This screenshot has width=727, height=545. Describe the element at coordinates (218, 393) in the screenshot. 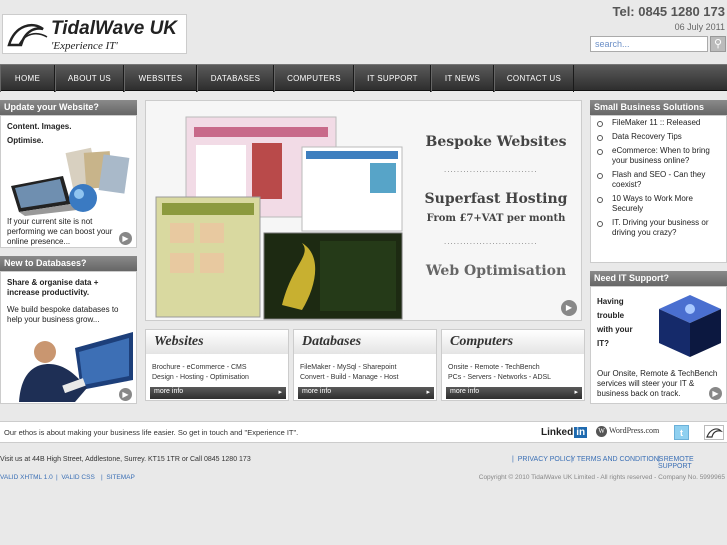

I see `websites-more-info-button: more info ▸` at that location.